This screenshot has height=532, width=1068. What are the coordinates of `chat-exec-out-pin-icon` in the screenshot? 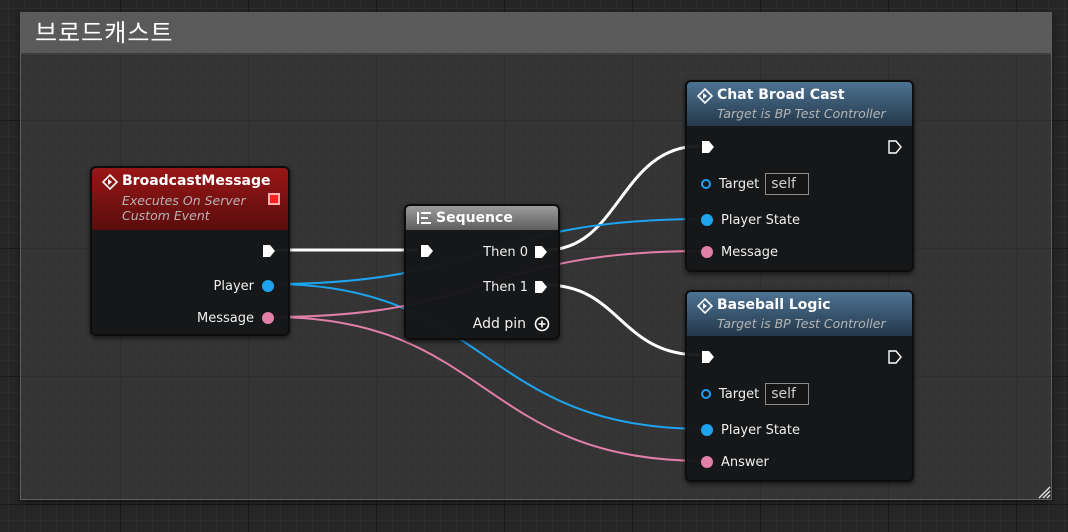 It's located at (895, 147).